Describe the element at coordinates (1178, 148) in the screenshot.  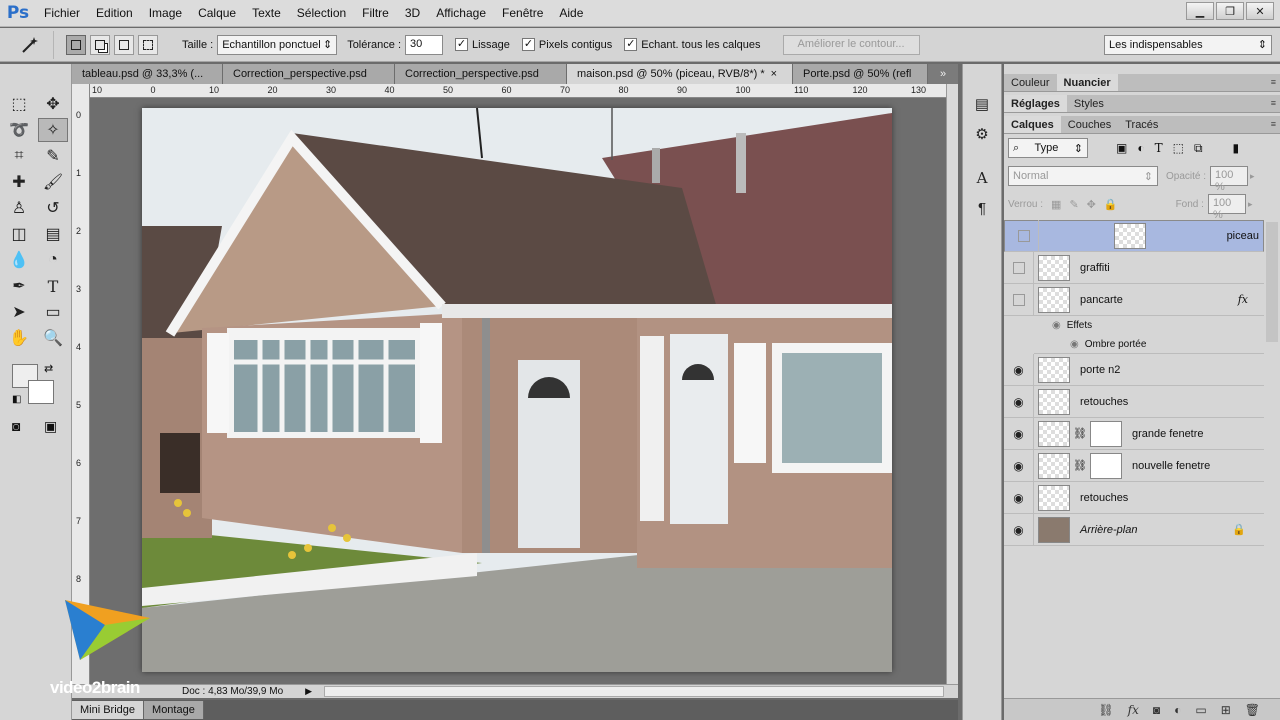
I see `shape-filter-icon: ⬚` at that location.